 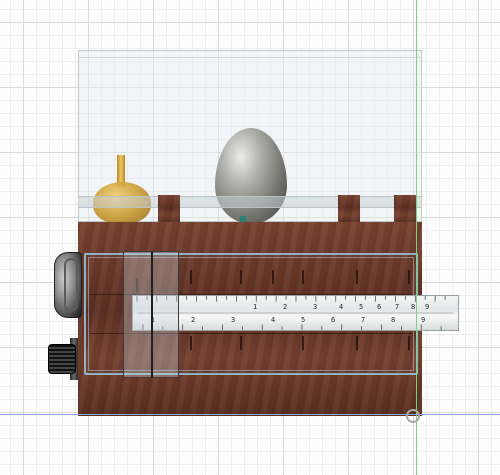 I want to click on glass-lid-edge, so click(x=250, y=54).